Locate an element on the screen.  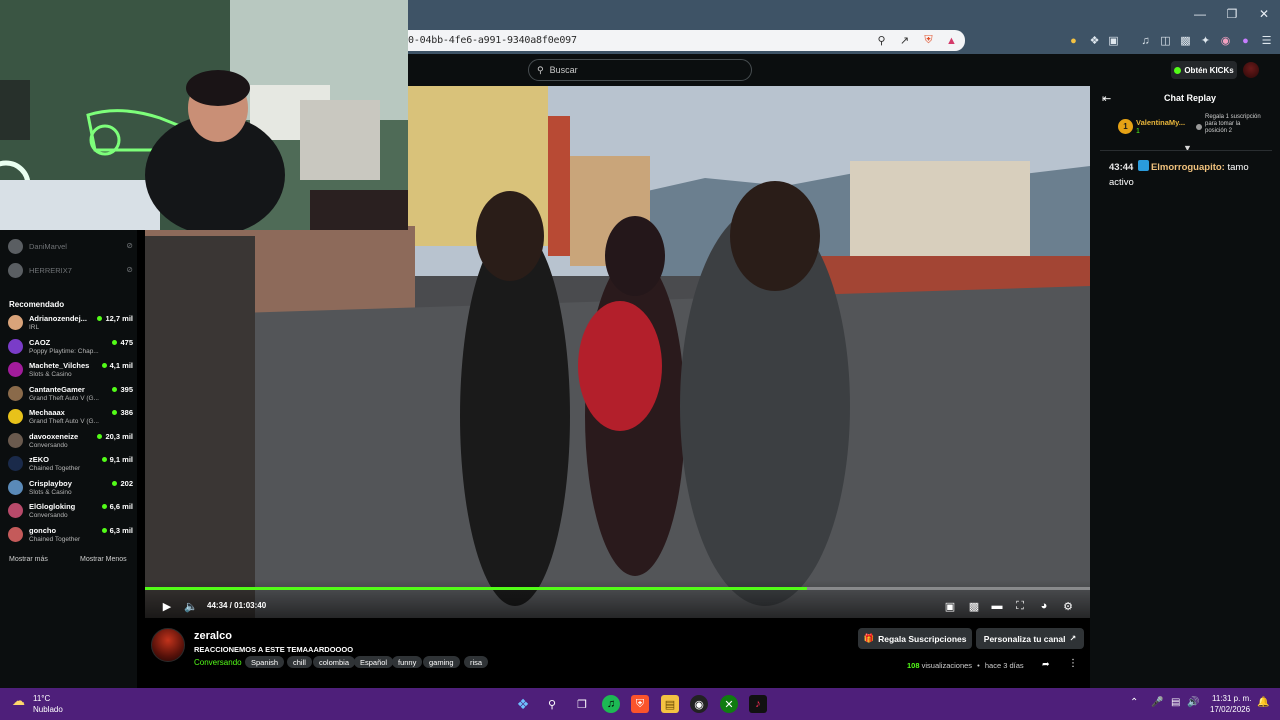
channel-name: HERRERIX7 is located at coordinates (50, 270).